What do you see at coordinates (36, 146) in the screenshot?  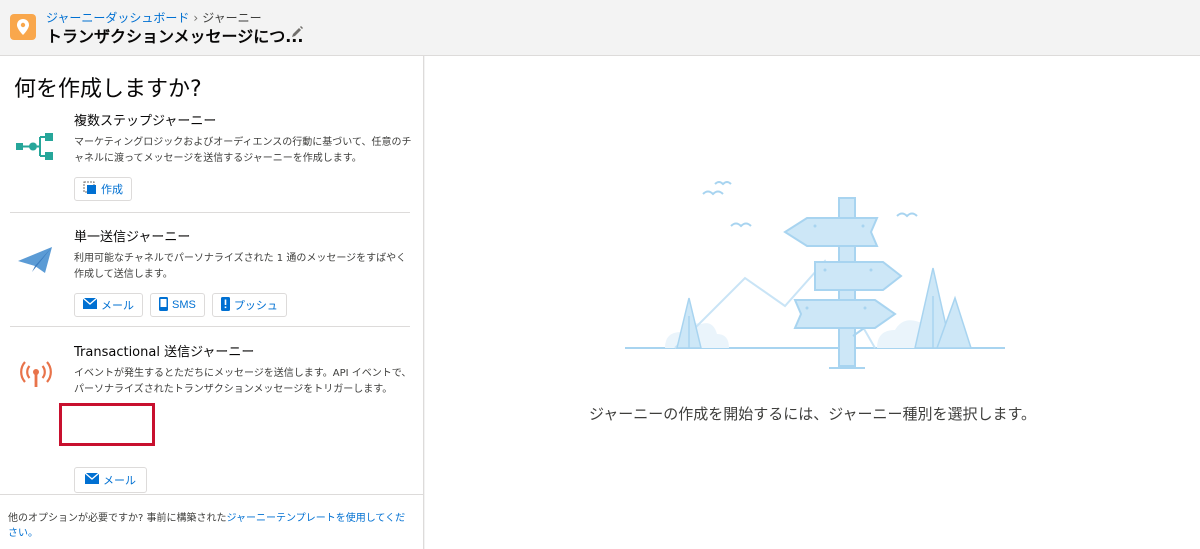 I see `multi-step-journey-icon` at bounding box center [36, 146].